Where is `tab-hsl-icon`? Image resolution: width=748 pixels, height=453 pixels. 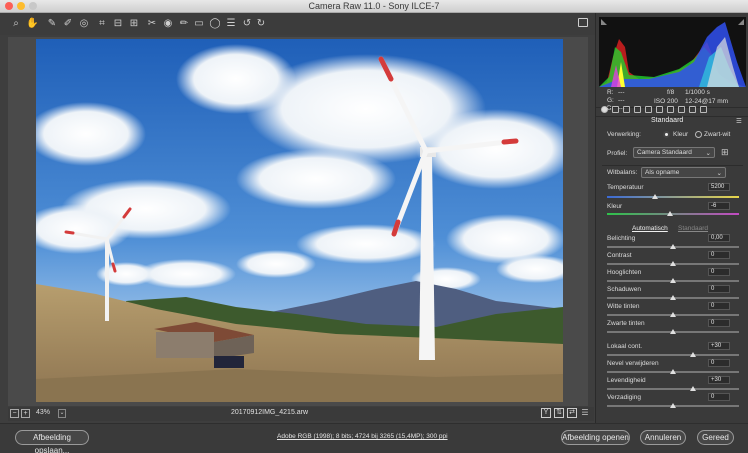
tab-hsl-icon is located at coordinates (637, 109).